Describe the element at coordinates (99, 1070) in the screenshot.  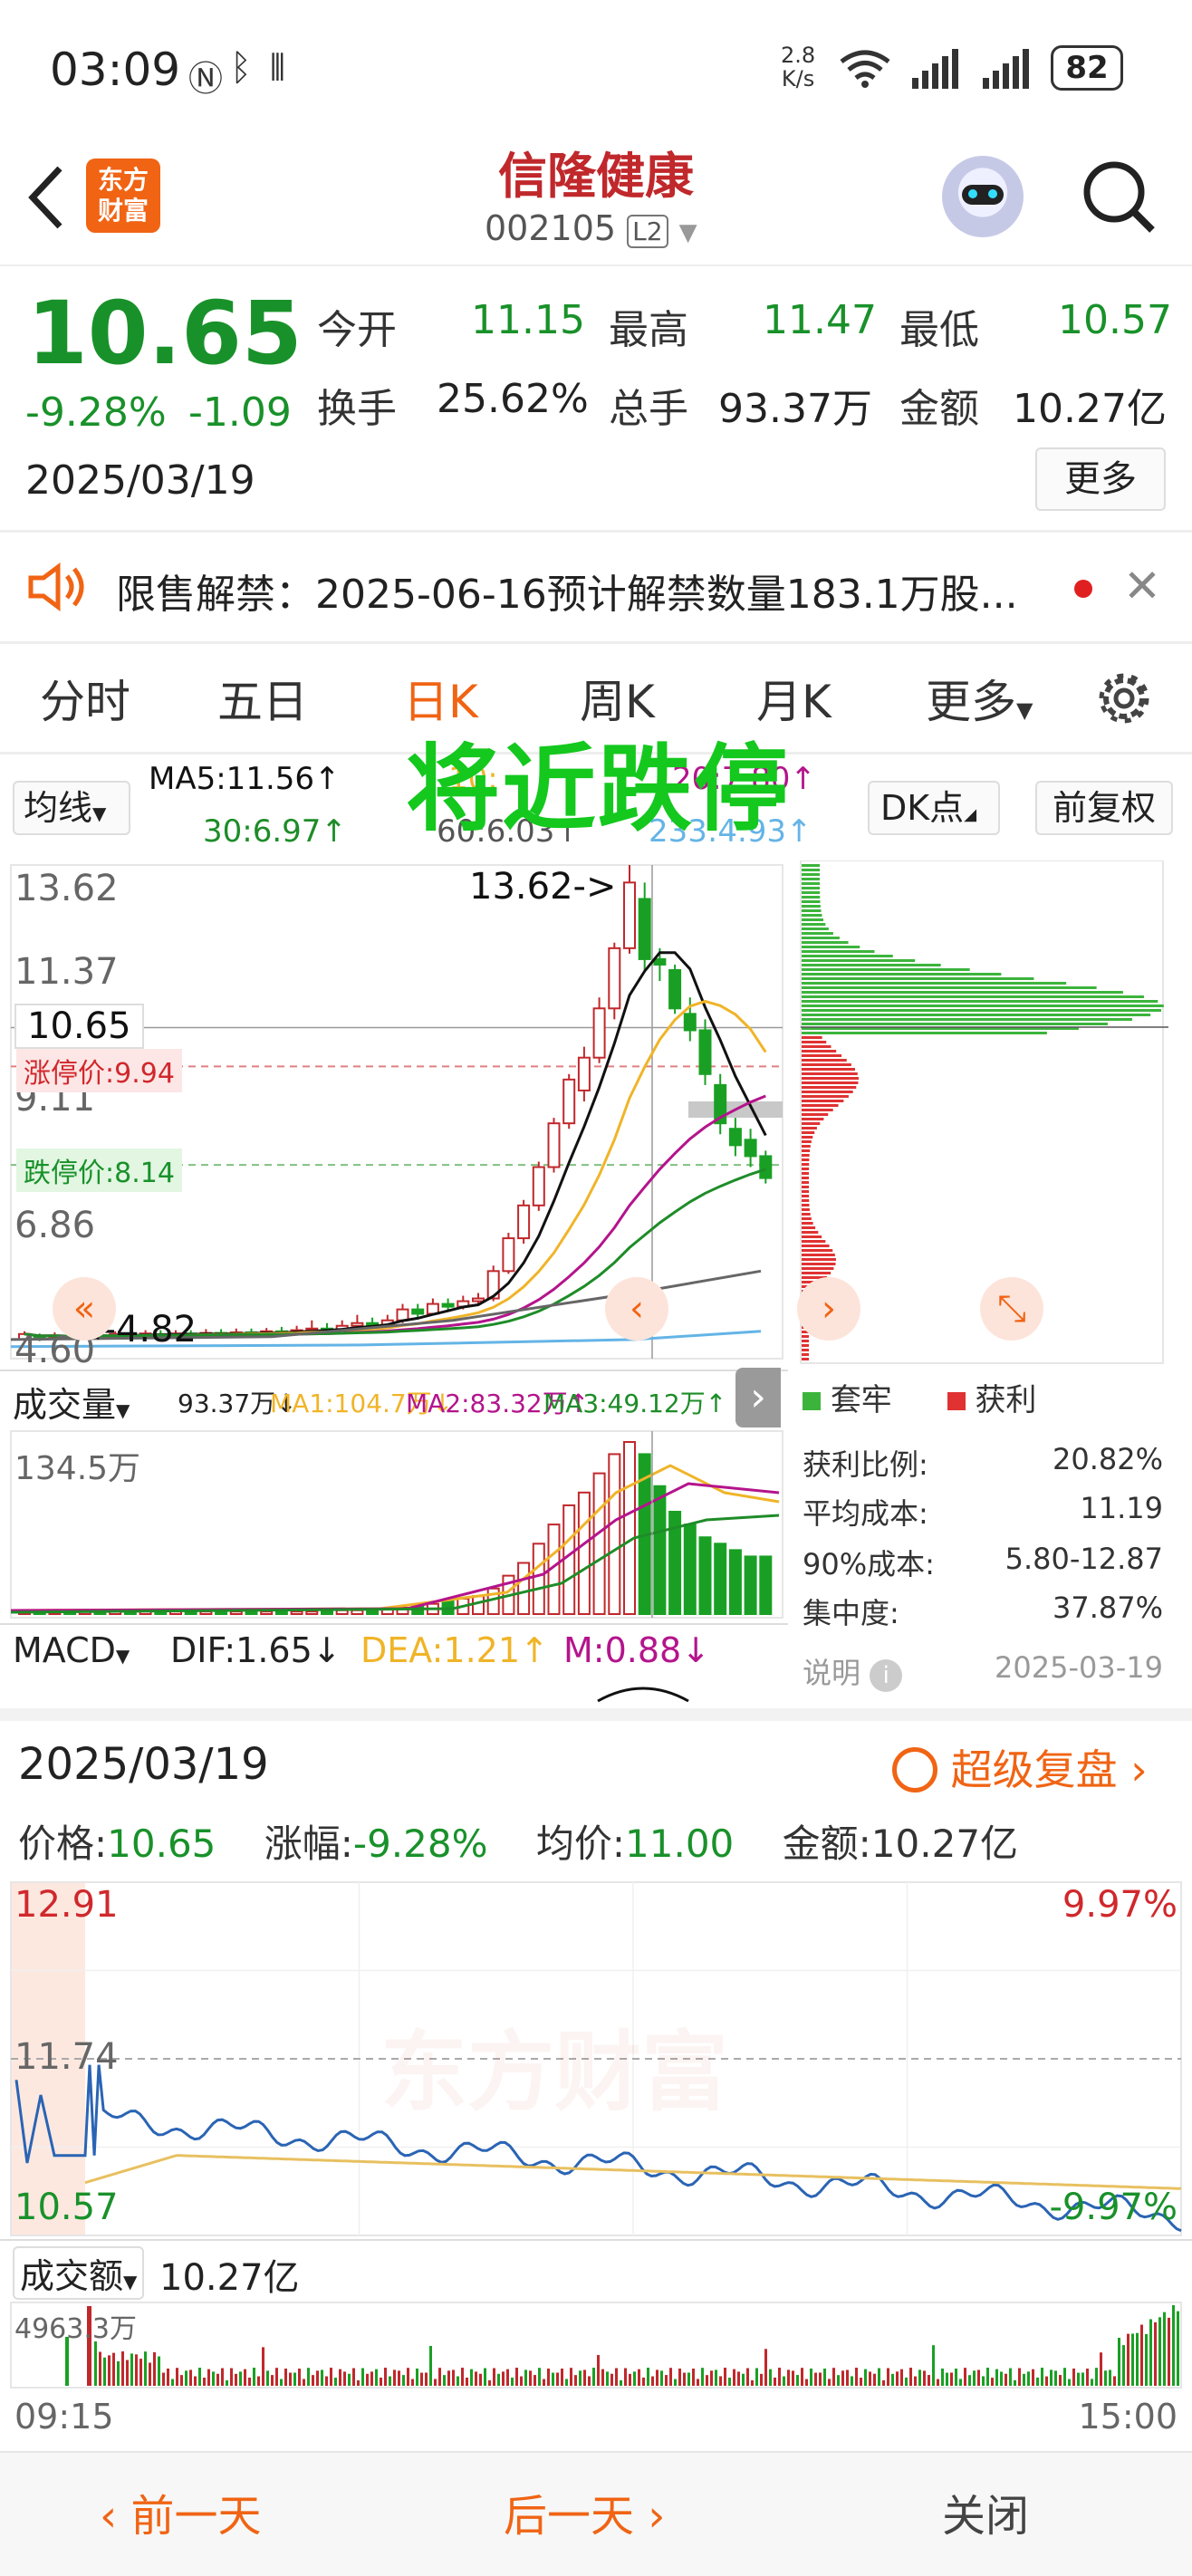
I see `limit-up-tag: 涨停价:9.94` at that location.